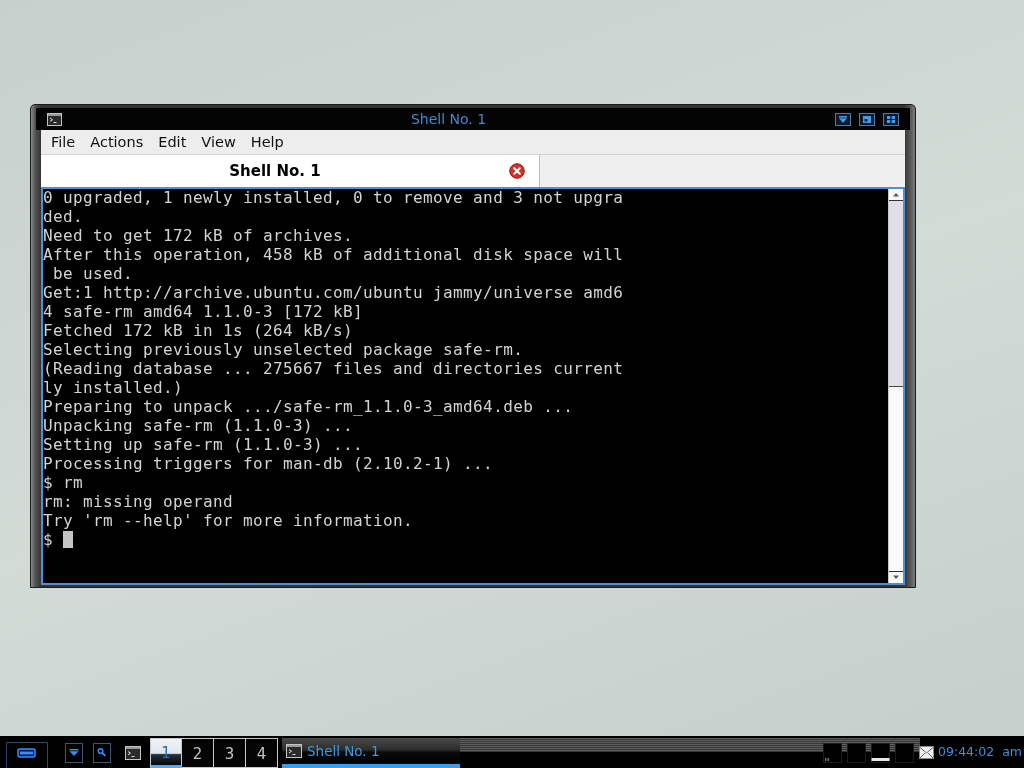 The image size is (1024, 768). What do you see at coordinates (113, 387) in the screenshot?
I see `terminal-line: ly installed.)` at bounding box center [113, 387].